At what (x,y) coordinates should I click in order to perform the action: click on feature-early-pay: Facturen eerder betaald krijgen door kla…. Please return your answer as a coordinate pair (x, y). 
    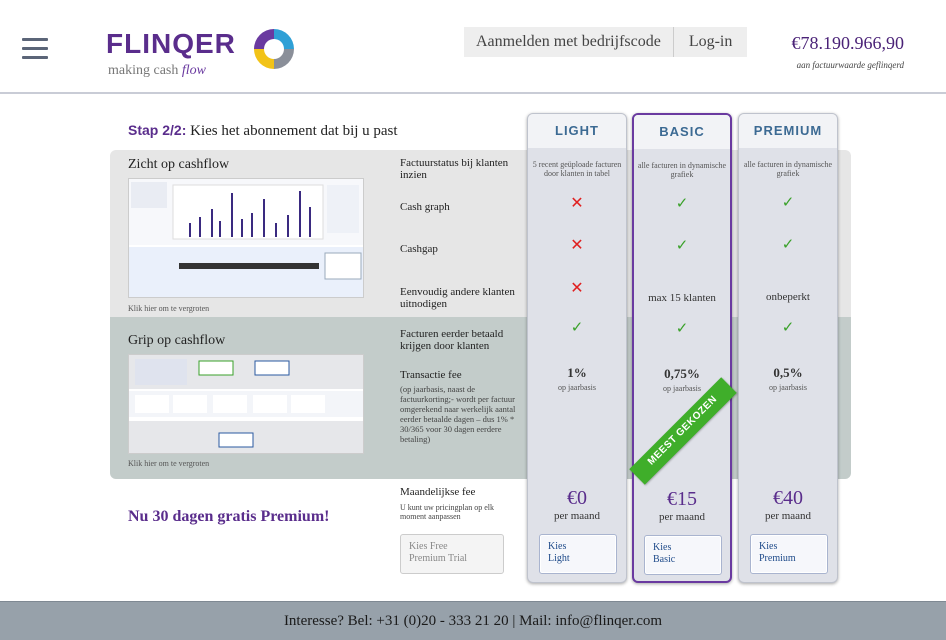
    Looking at the image, I should click on (452, 340).